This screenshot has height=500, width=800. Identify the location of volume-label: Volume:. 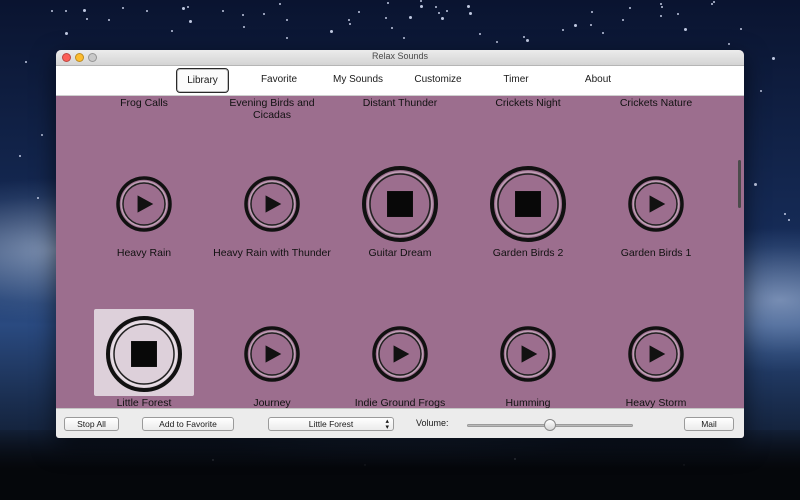
(432, 423).